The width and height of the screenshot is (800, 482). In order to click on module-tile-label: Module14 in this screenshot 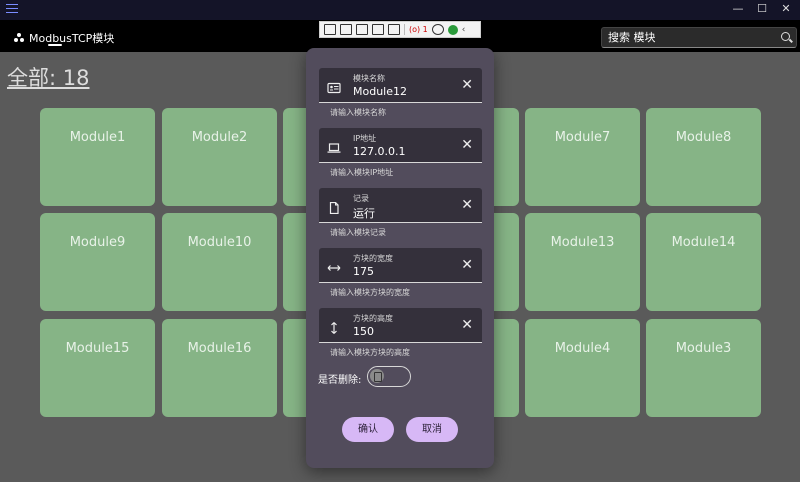, I will do `click(703, 242)`.